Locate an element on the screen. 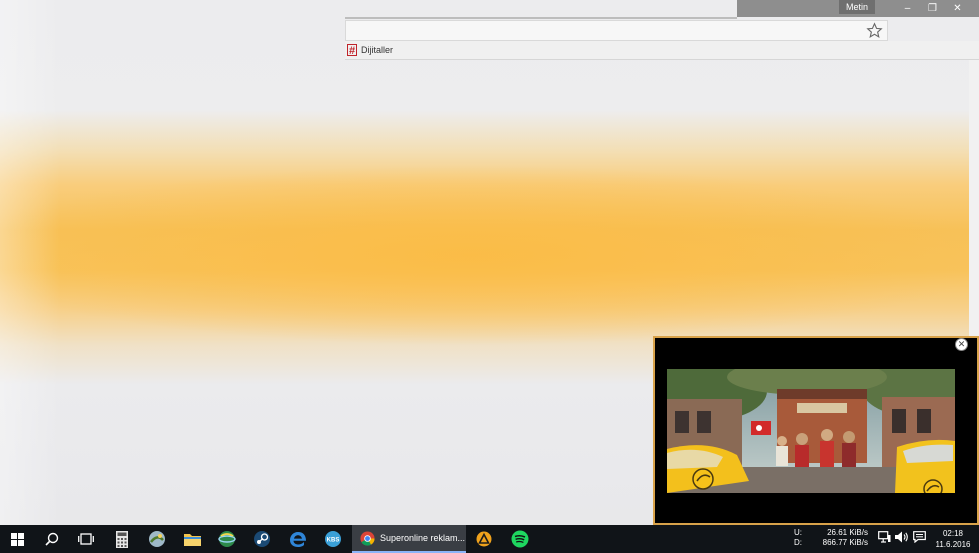  restore-button: ❐ is located at coordinates (932, 8).